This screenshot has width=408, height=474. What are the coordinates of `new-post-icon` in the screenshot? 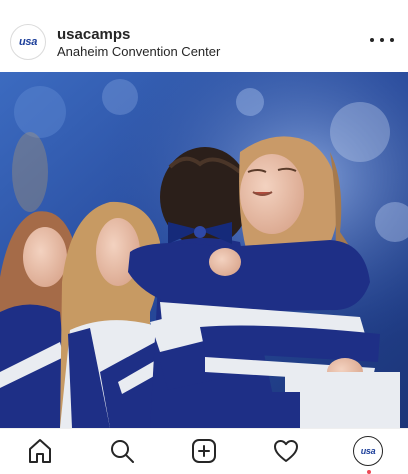 It's located at (204, 451).